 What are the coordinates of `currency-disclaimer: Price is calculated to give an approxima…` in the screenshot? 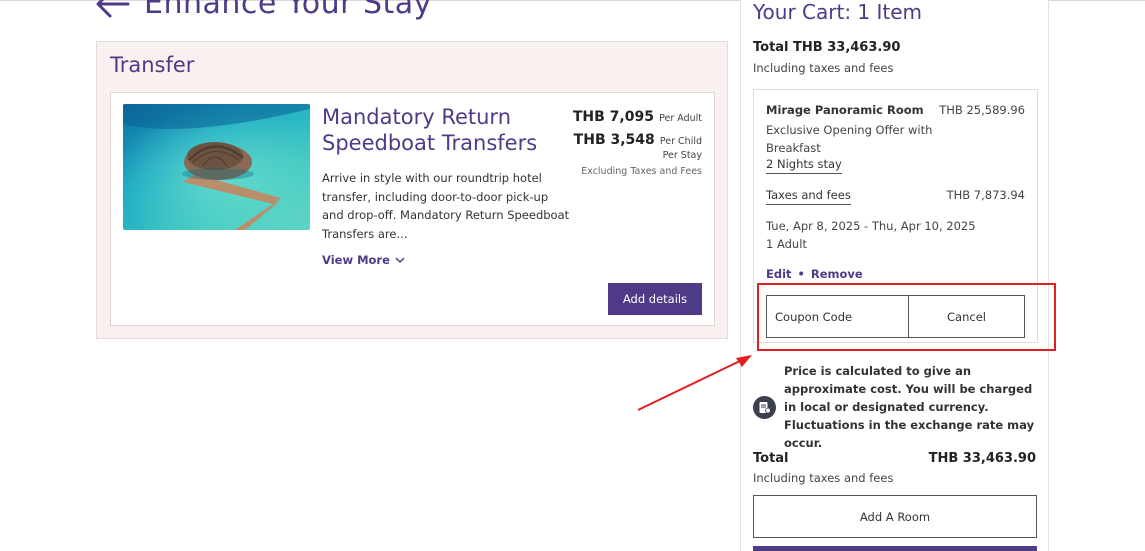 It's located at (895, 407).